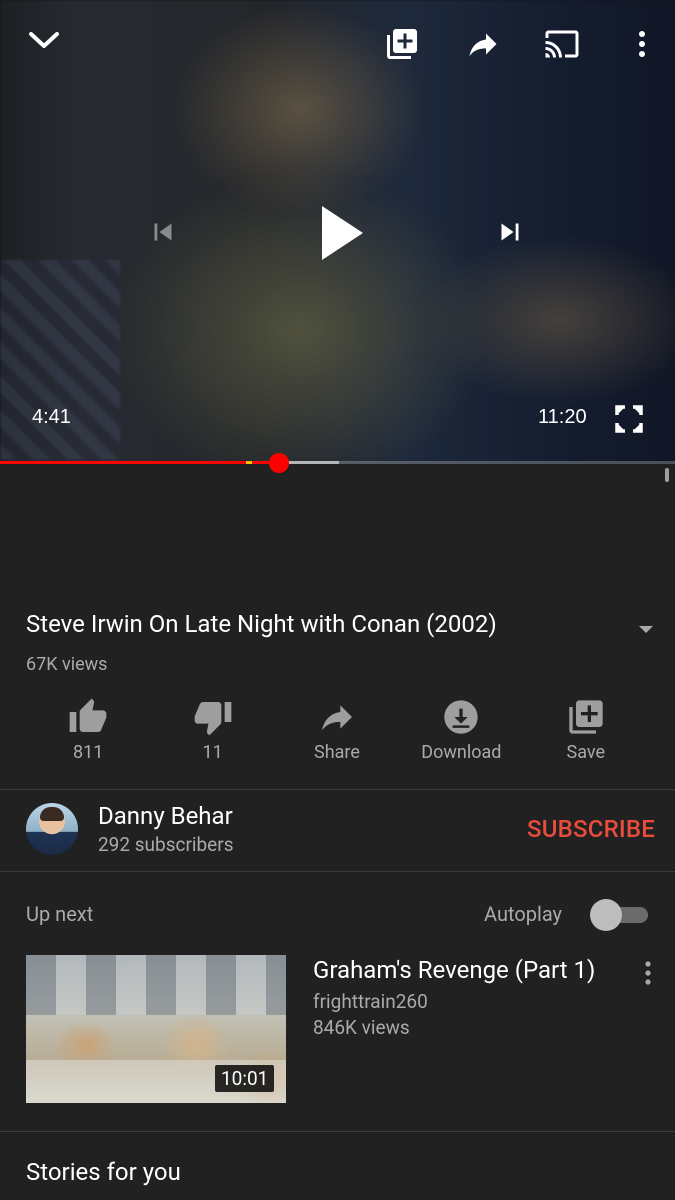 The width and height of the screenshot is (675, 1200). I want to click on like-button: 811, so click(88, 735).